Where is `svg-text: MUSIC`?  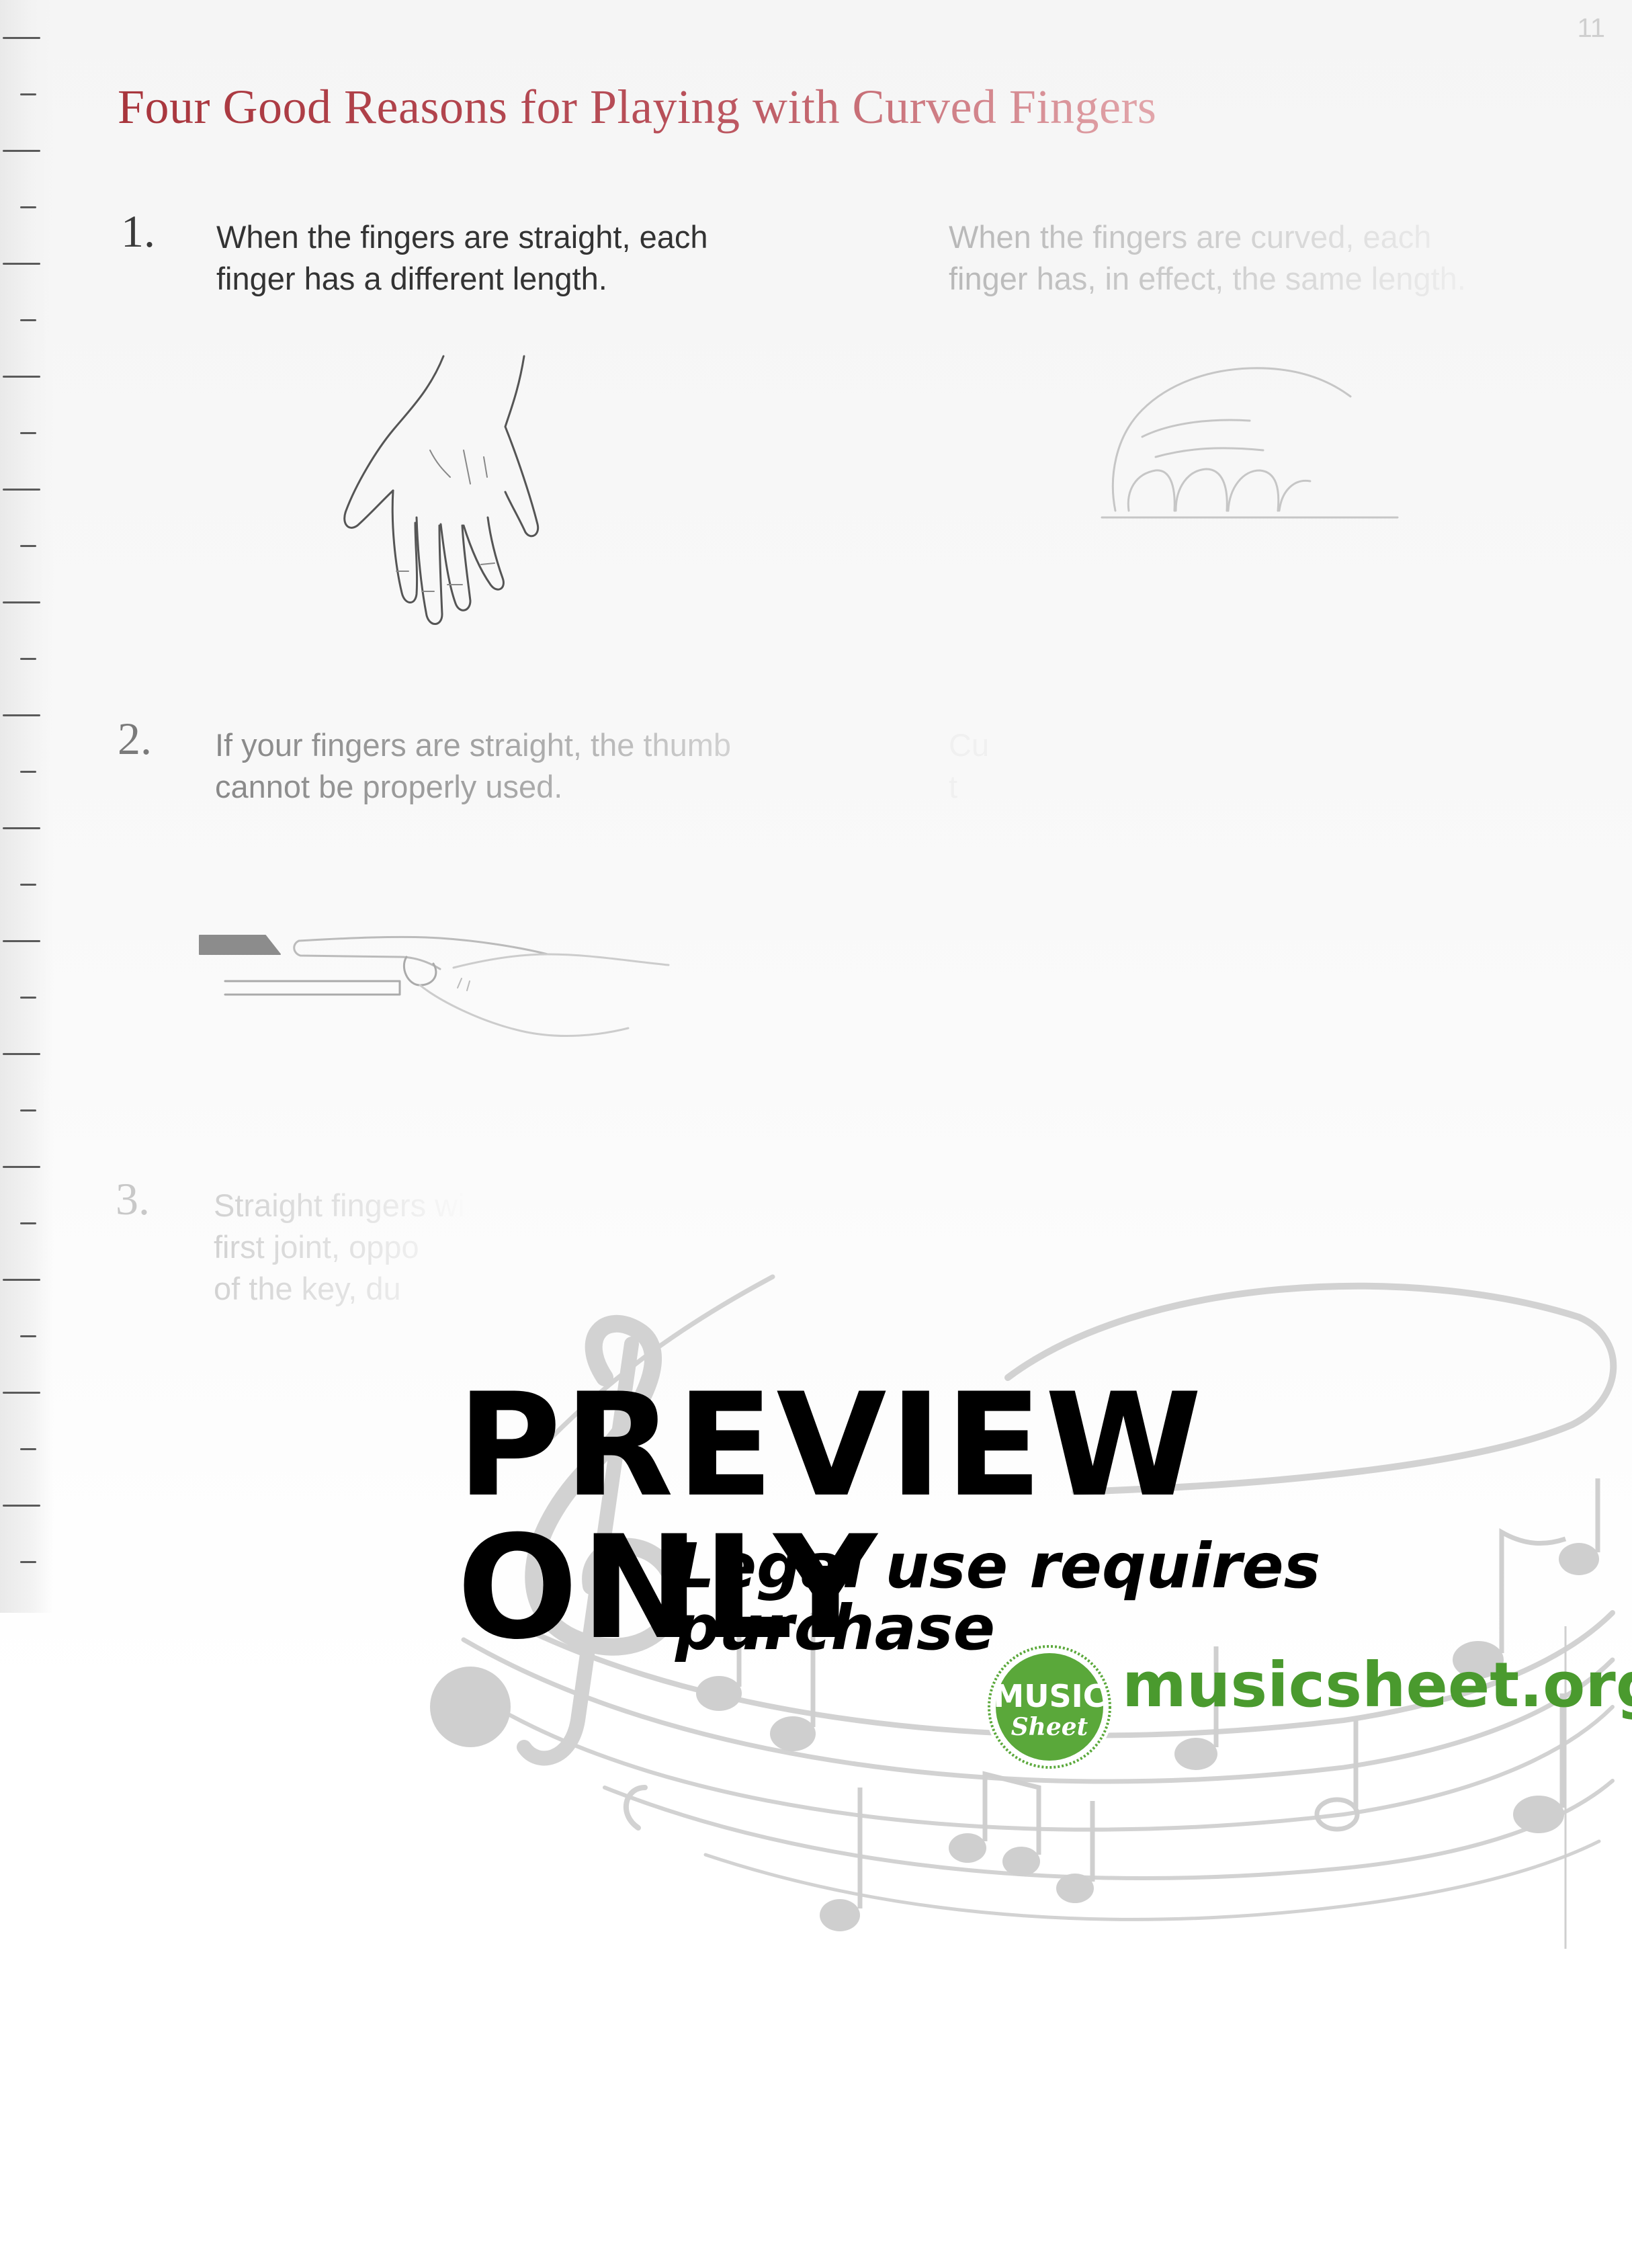 svg-text: MUSIC is located at coordinates (1049, 1696).